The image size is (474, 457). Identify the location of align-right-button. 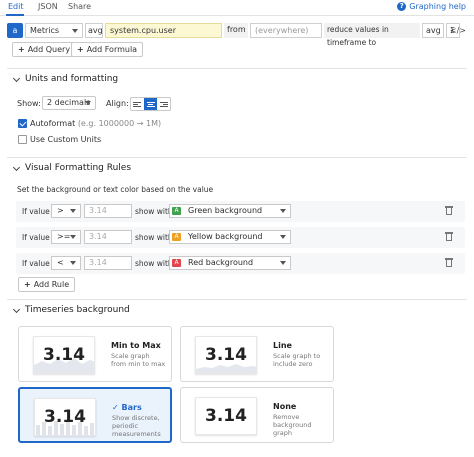
(163, 104).